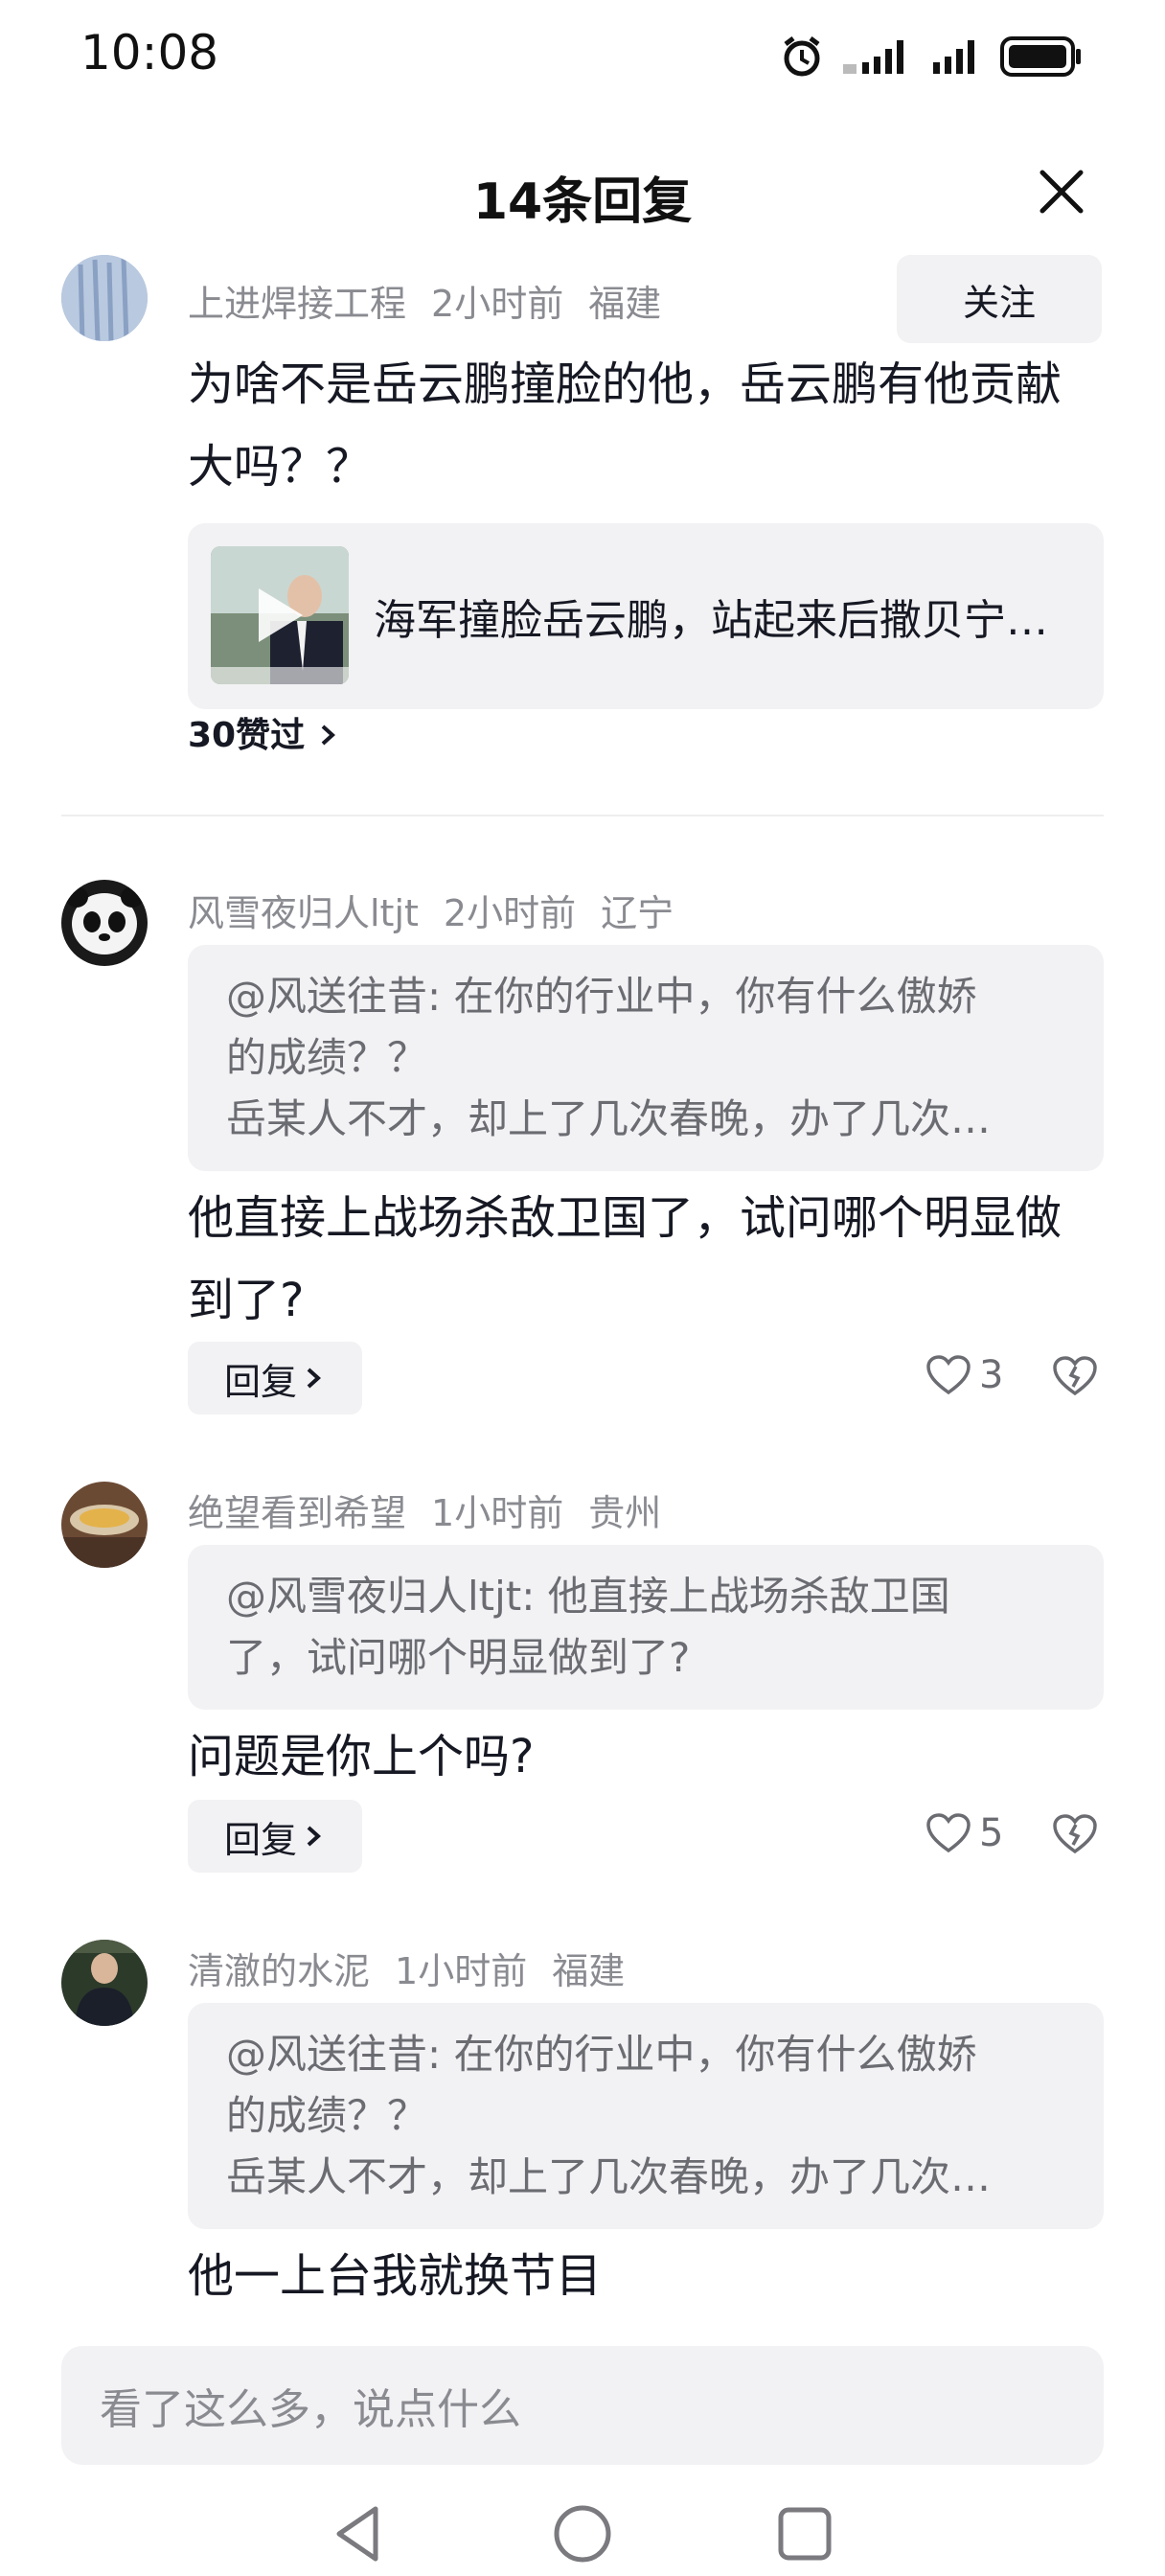 The image size is (1165, 2576). What do you see at coordinates (458, 1657) in the screenshot?
I see `quote-line: 了，试问哪个明显做到了?` at bounding box center [458, 1657].